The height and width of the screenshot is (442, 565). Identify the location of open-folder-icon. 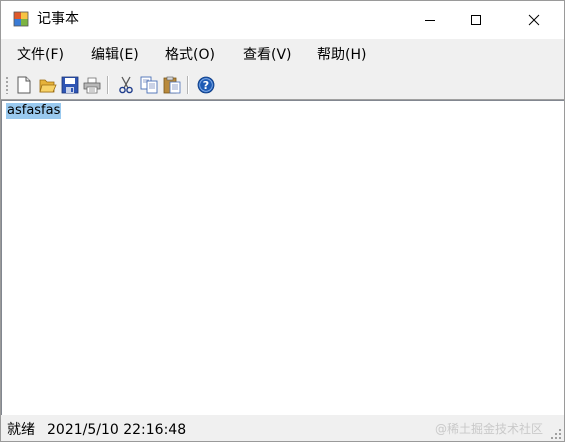
(48, 86).